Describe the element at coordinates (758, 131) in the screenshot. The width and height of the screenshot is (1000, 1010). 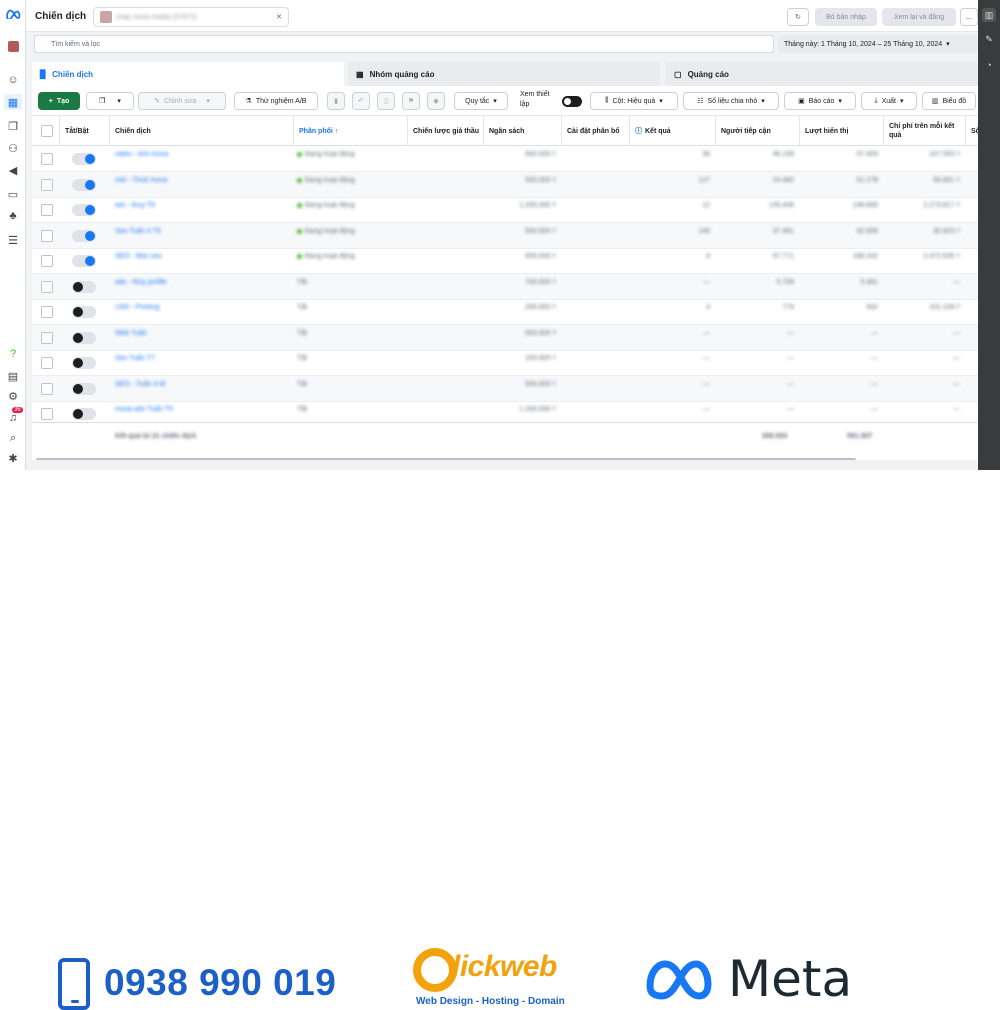
I see `col-reach: Người tiếp cận` at that location.